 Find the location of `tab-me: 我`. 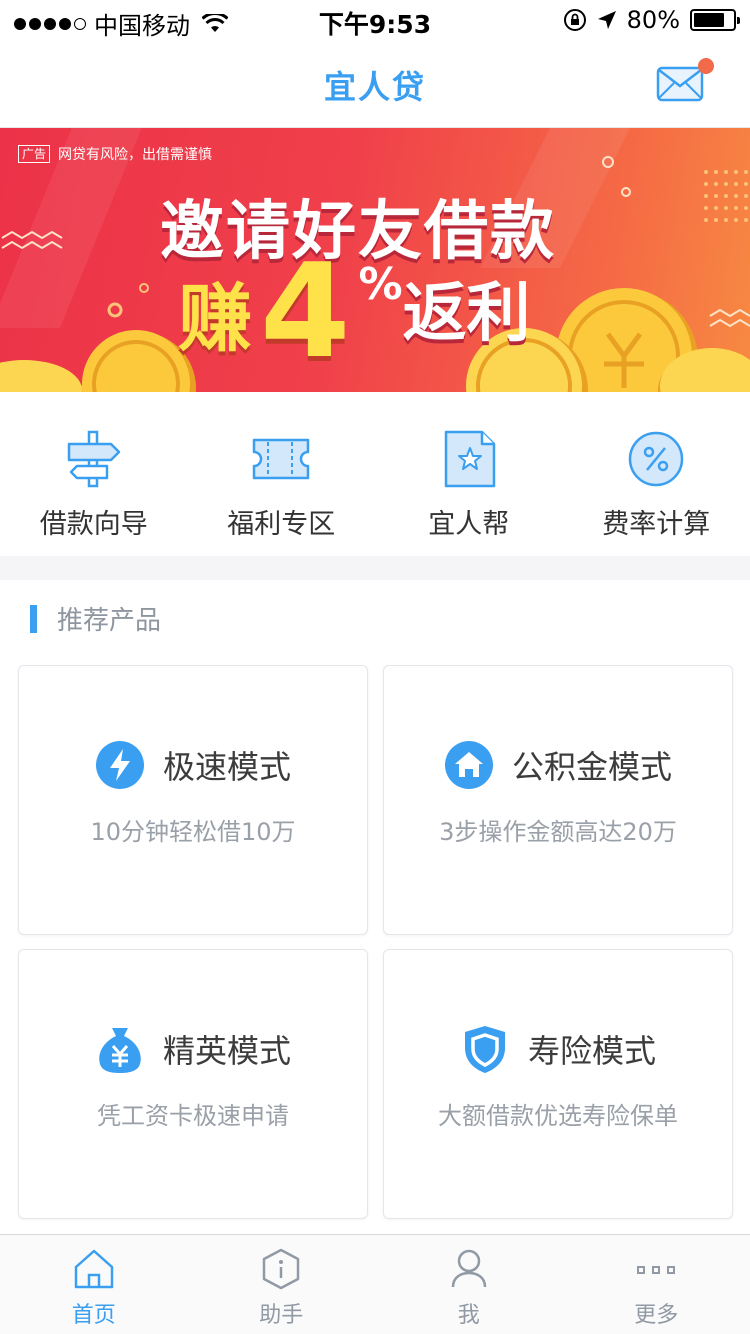

tab-me: 我 is located at coordinates (469, 1284).